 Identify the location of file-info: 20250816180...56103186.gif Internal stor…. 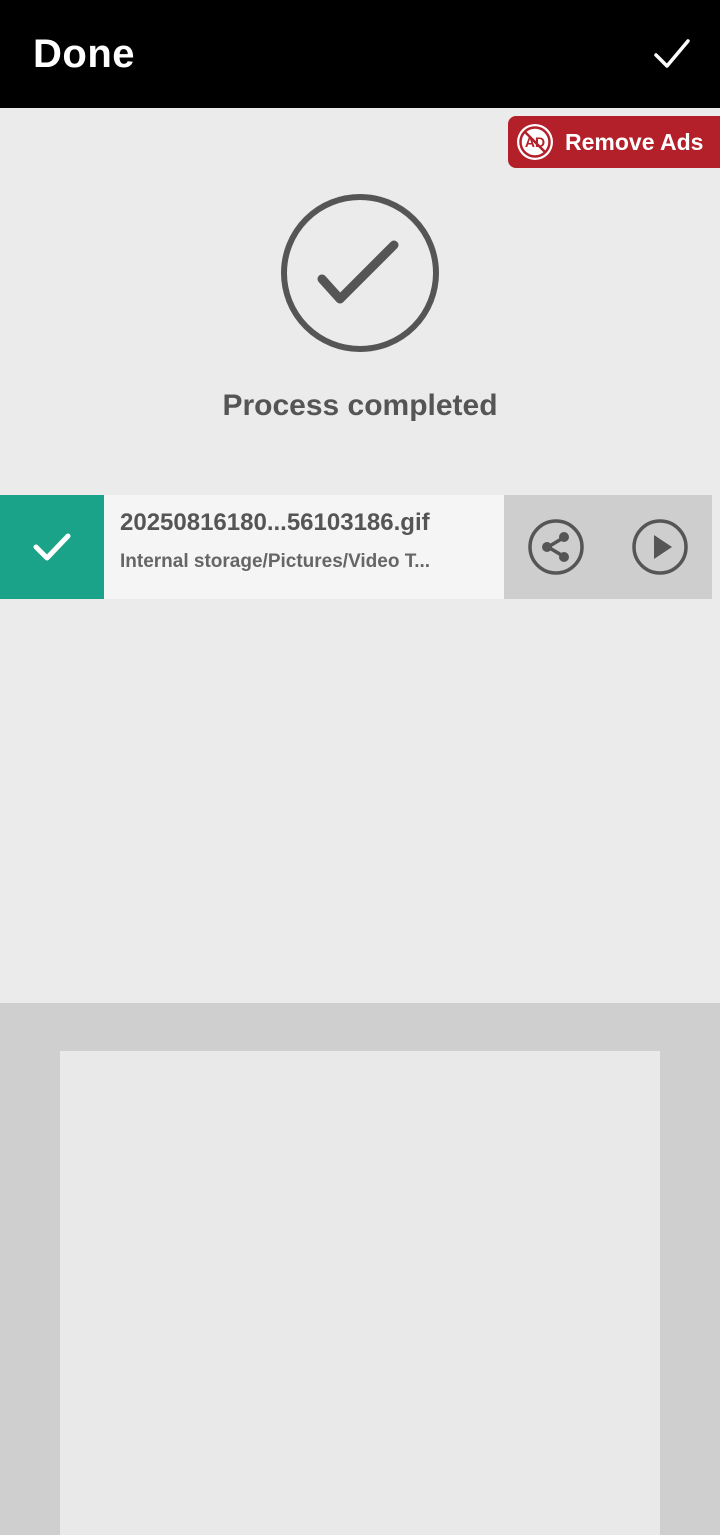
(304, 547).